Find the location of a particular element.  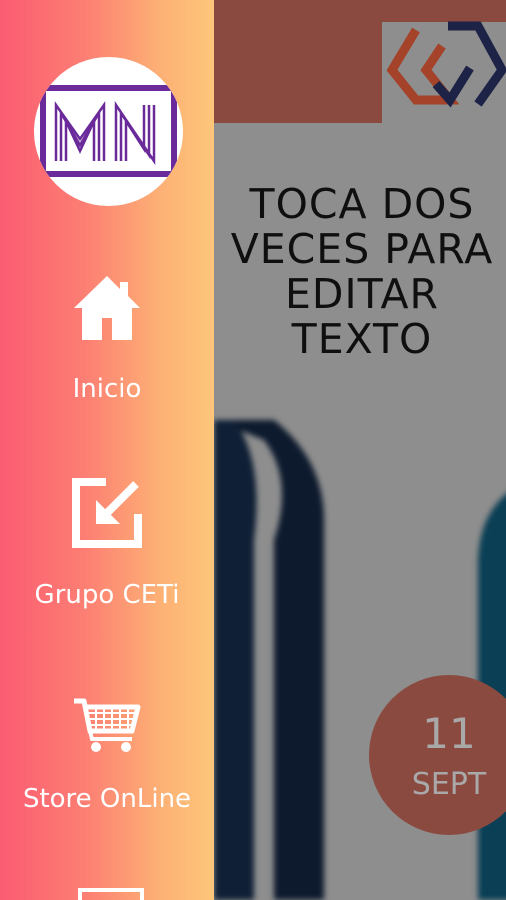

edit-text-headline: TOCA DOS VECES PARA EDITAR TEXTO is located at coordinates (362, 272).